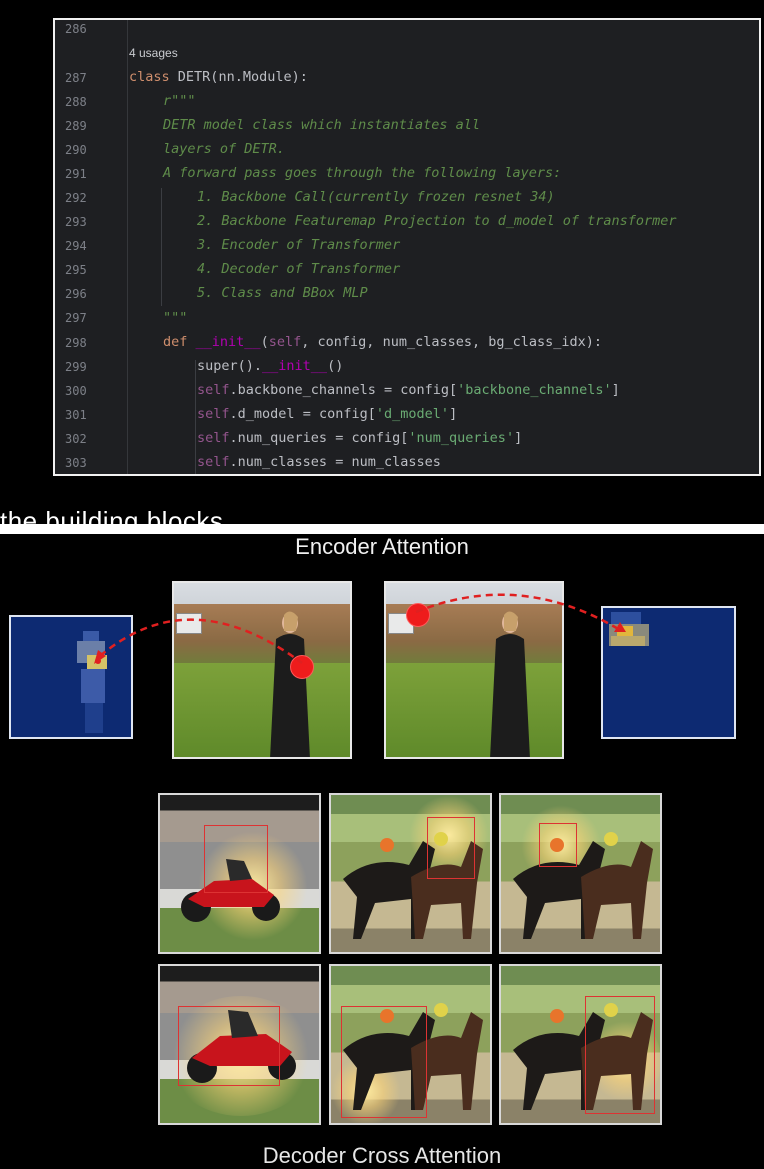 This screenshot has width=764, height=1169. I want to click on line-number: 288, so click(76, 102).